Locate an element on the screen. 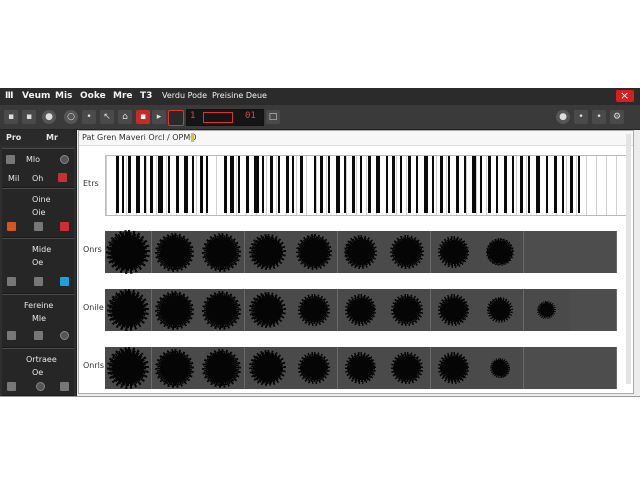 The height and width of the screenshot is (480, 640). view-button-1: ● is located at coordinates (563, 117).